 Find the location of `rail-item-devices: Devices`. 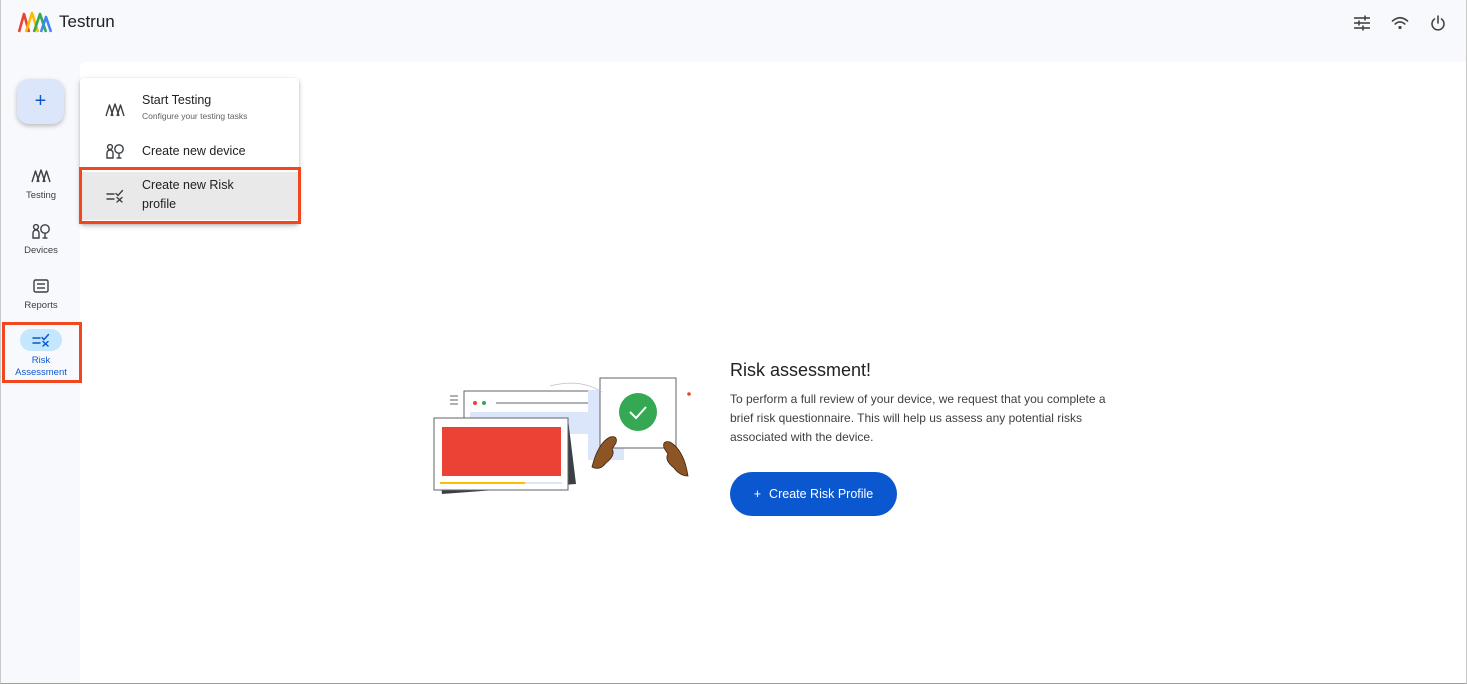

rail-item-devices: Devices is located at coordinates (41, 238).